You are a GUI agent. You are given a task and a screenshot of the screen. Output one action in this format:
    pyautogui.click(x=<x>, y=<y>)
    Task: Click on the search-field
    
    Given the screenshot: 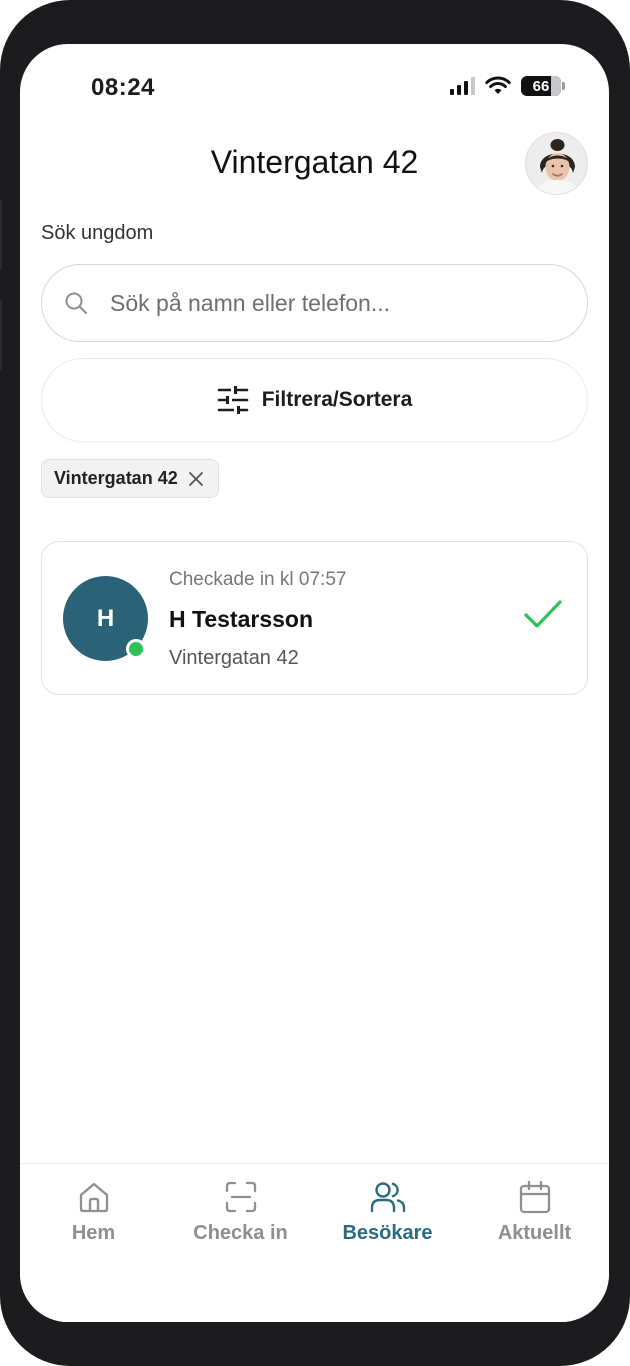 What is the action you would take?
    pyautogui.click(x=314, y=303)
    